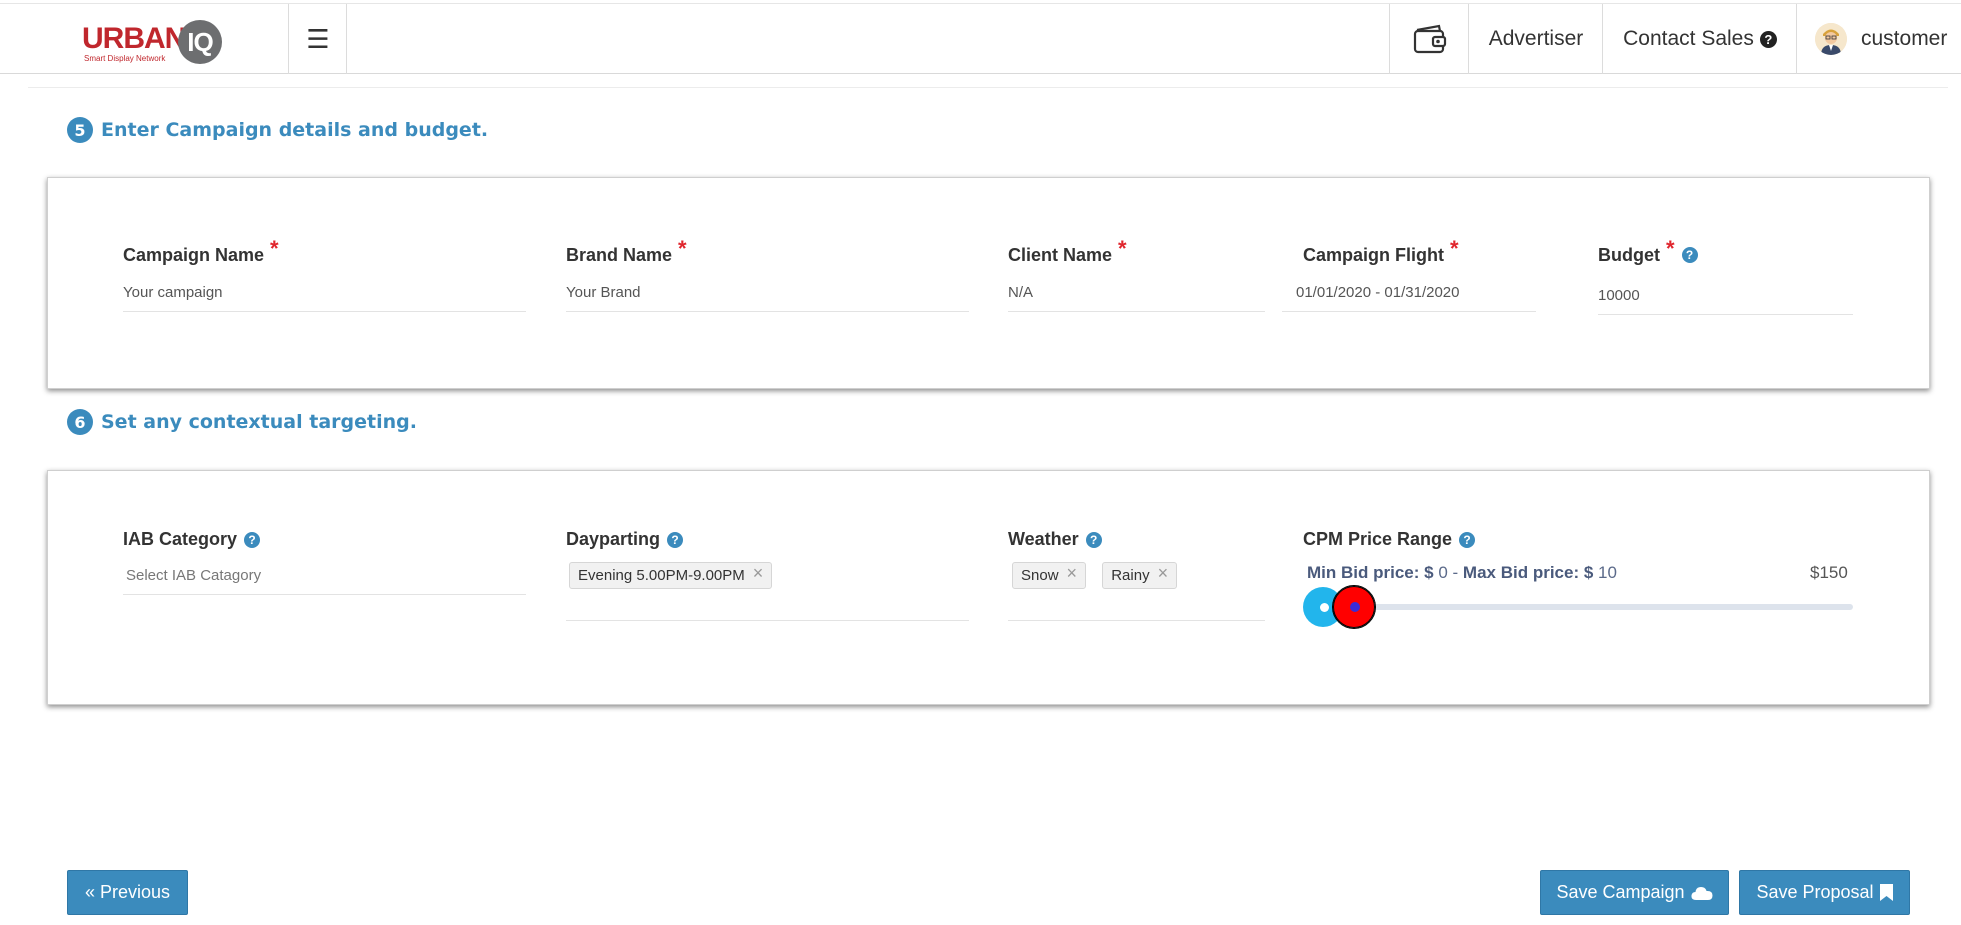 Image resolution: width=1961 pixels, height=925 pixels. Describe the element at coordinates (1528, 572) in the screenshot. I see `max-bid-label: Max Bid price: $` at that location.